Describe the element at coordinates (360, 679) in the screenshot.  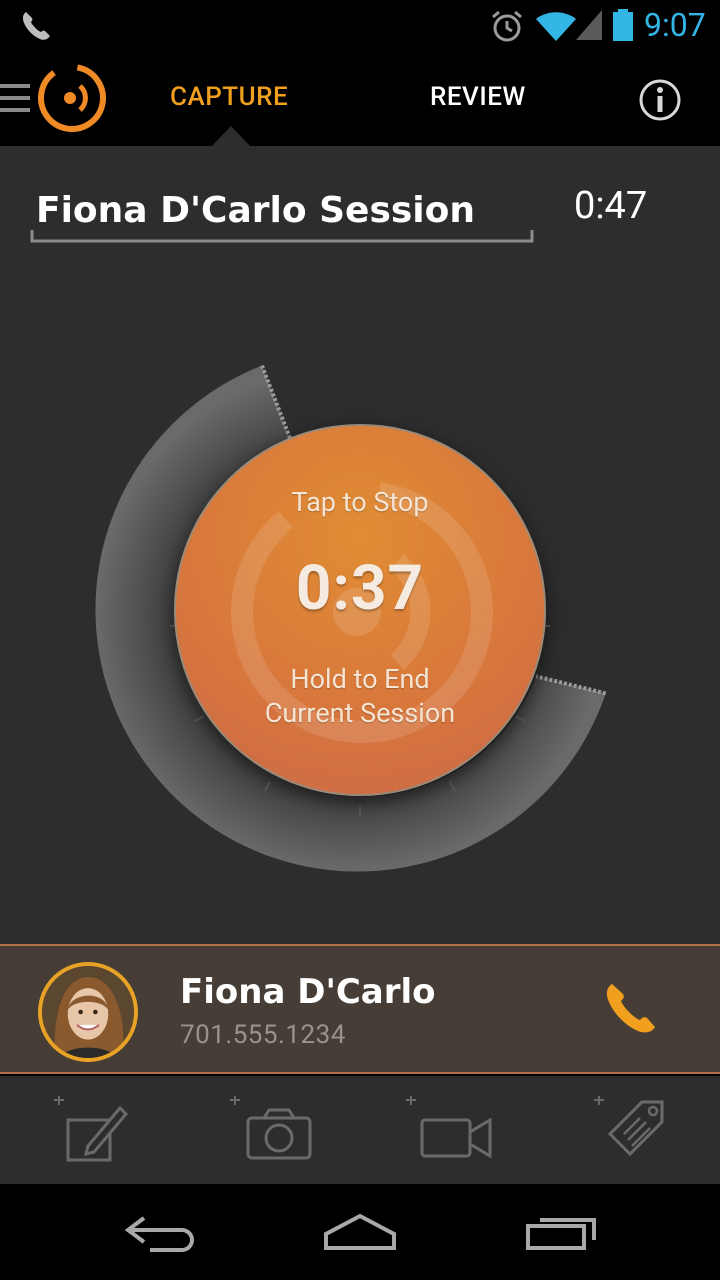
I see `hold-to-end-line-1: Hold to End` at that location.